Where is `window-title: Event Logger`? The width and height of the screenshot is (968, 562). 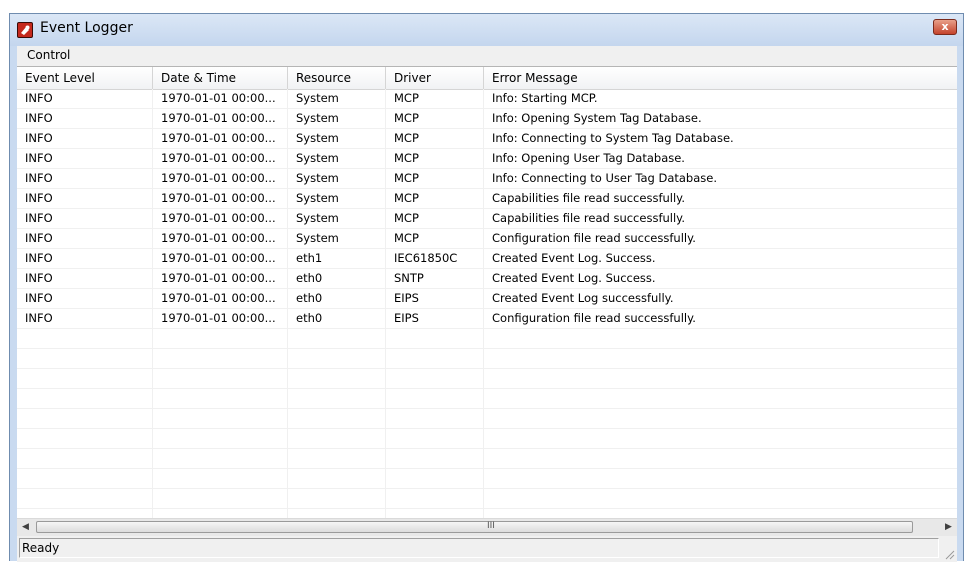
window-title: Event Logger is located at coordinates (86, 28).